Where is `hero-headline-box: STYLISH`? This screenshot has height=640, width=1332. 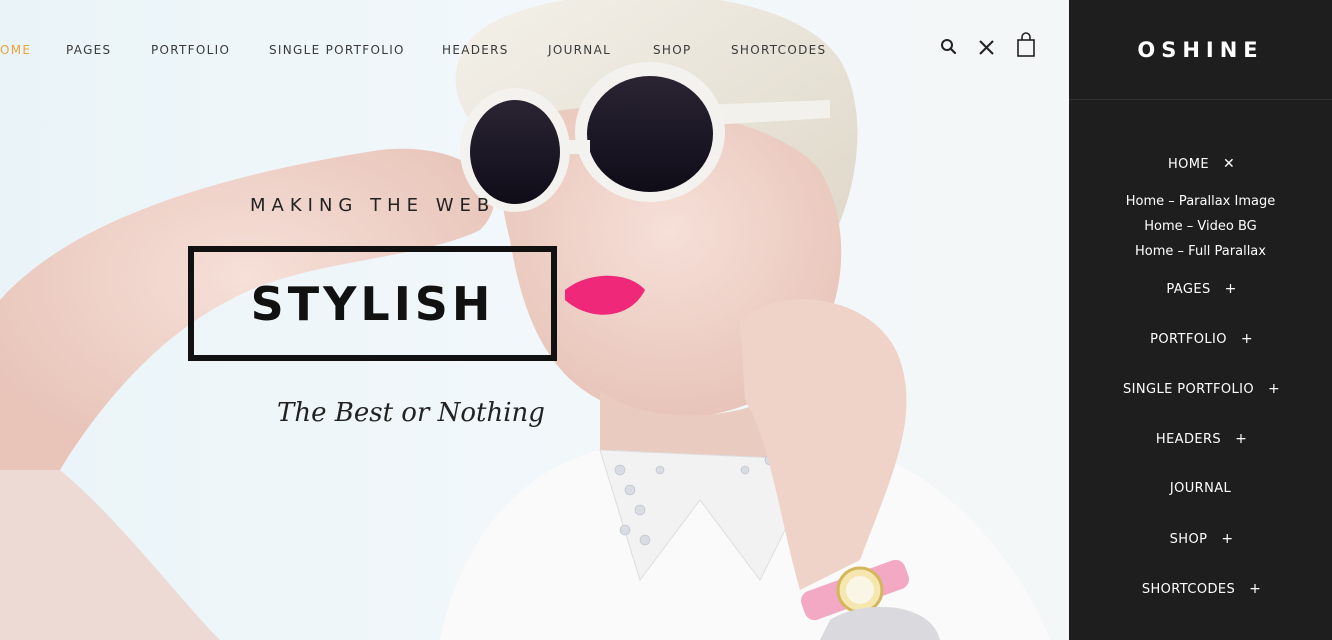
hero-headline-box: STYLISH is located at coordinates (372, 303).